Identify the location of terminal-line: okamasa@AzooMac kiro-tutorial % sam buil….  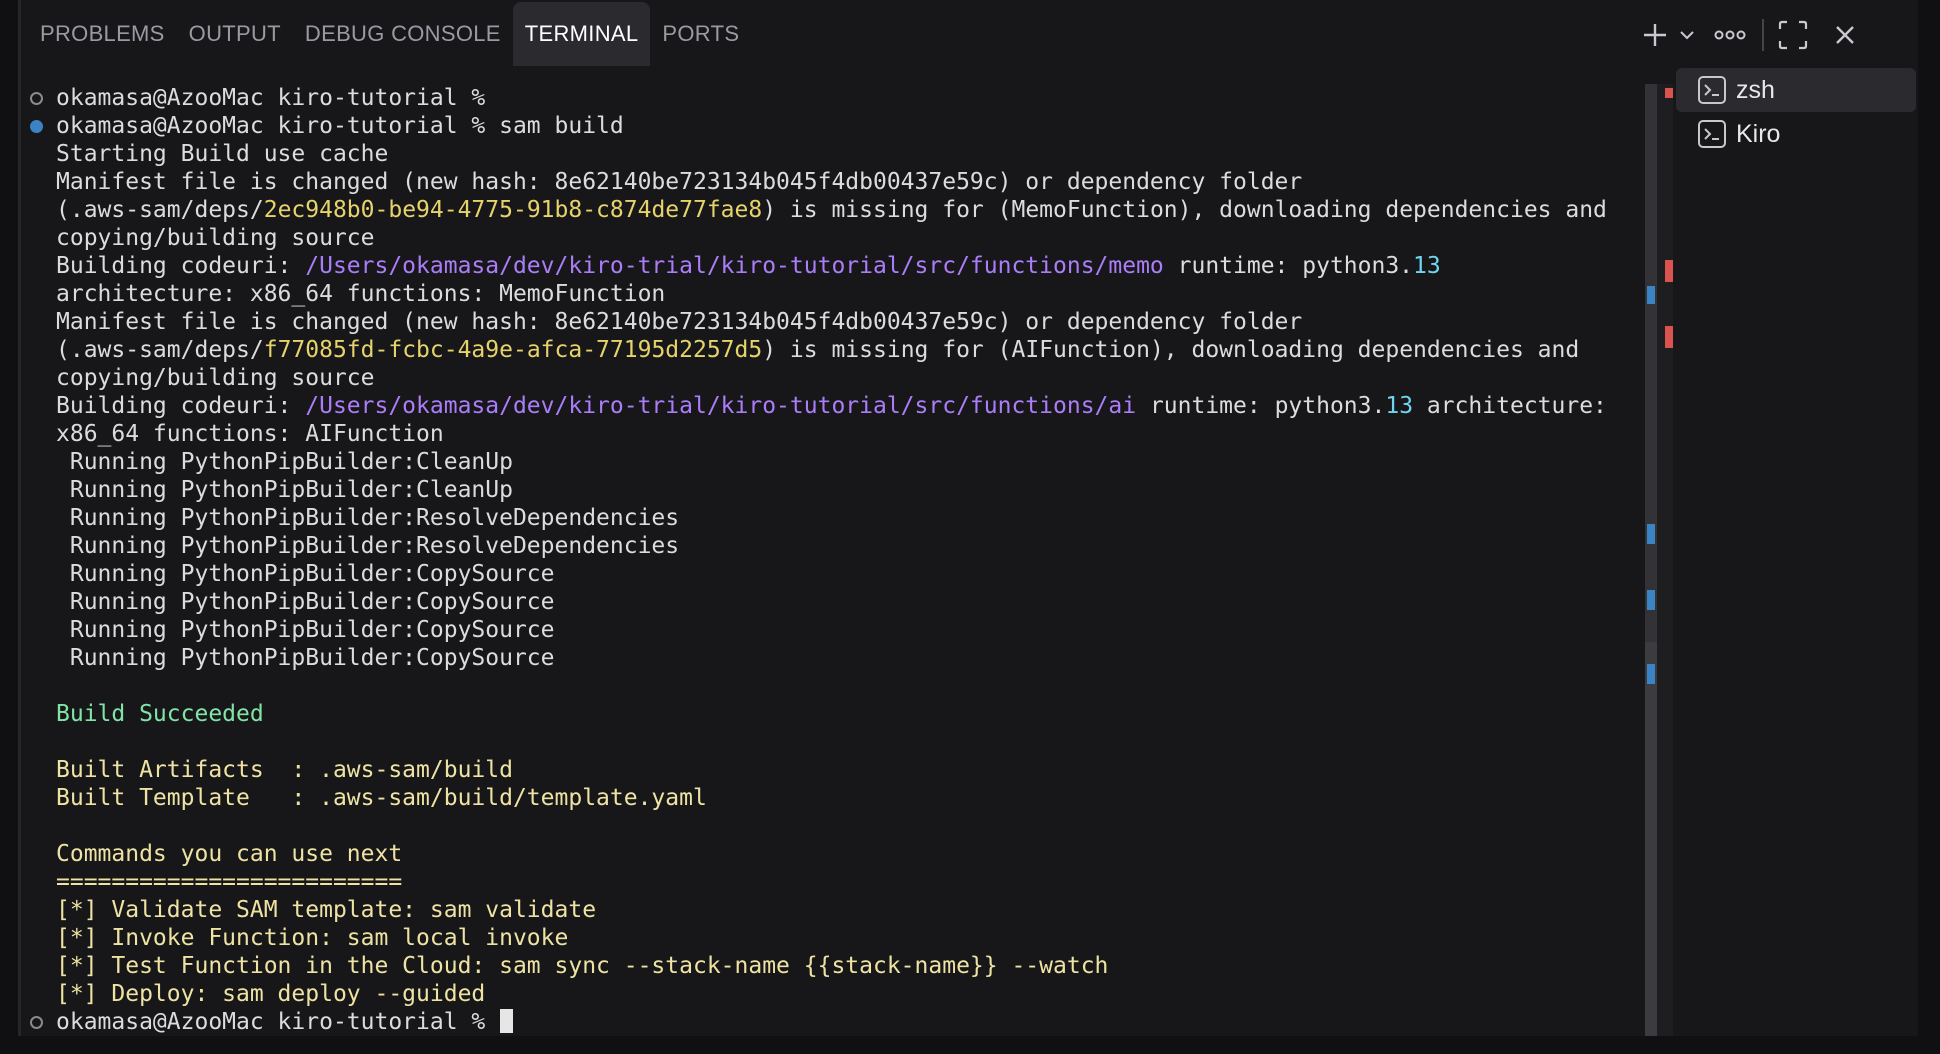
(837, 126).